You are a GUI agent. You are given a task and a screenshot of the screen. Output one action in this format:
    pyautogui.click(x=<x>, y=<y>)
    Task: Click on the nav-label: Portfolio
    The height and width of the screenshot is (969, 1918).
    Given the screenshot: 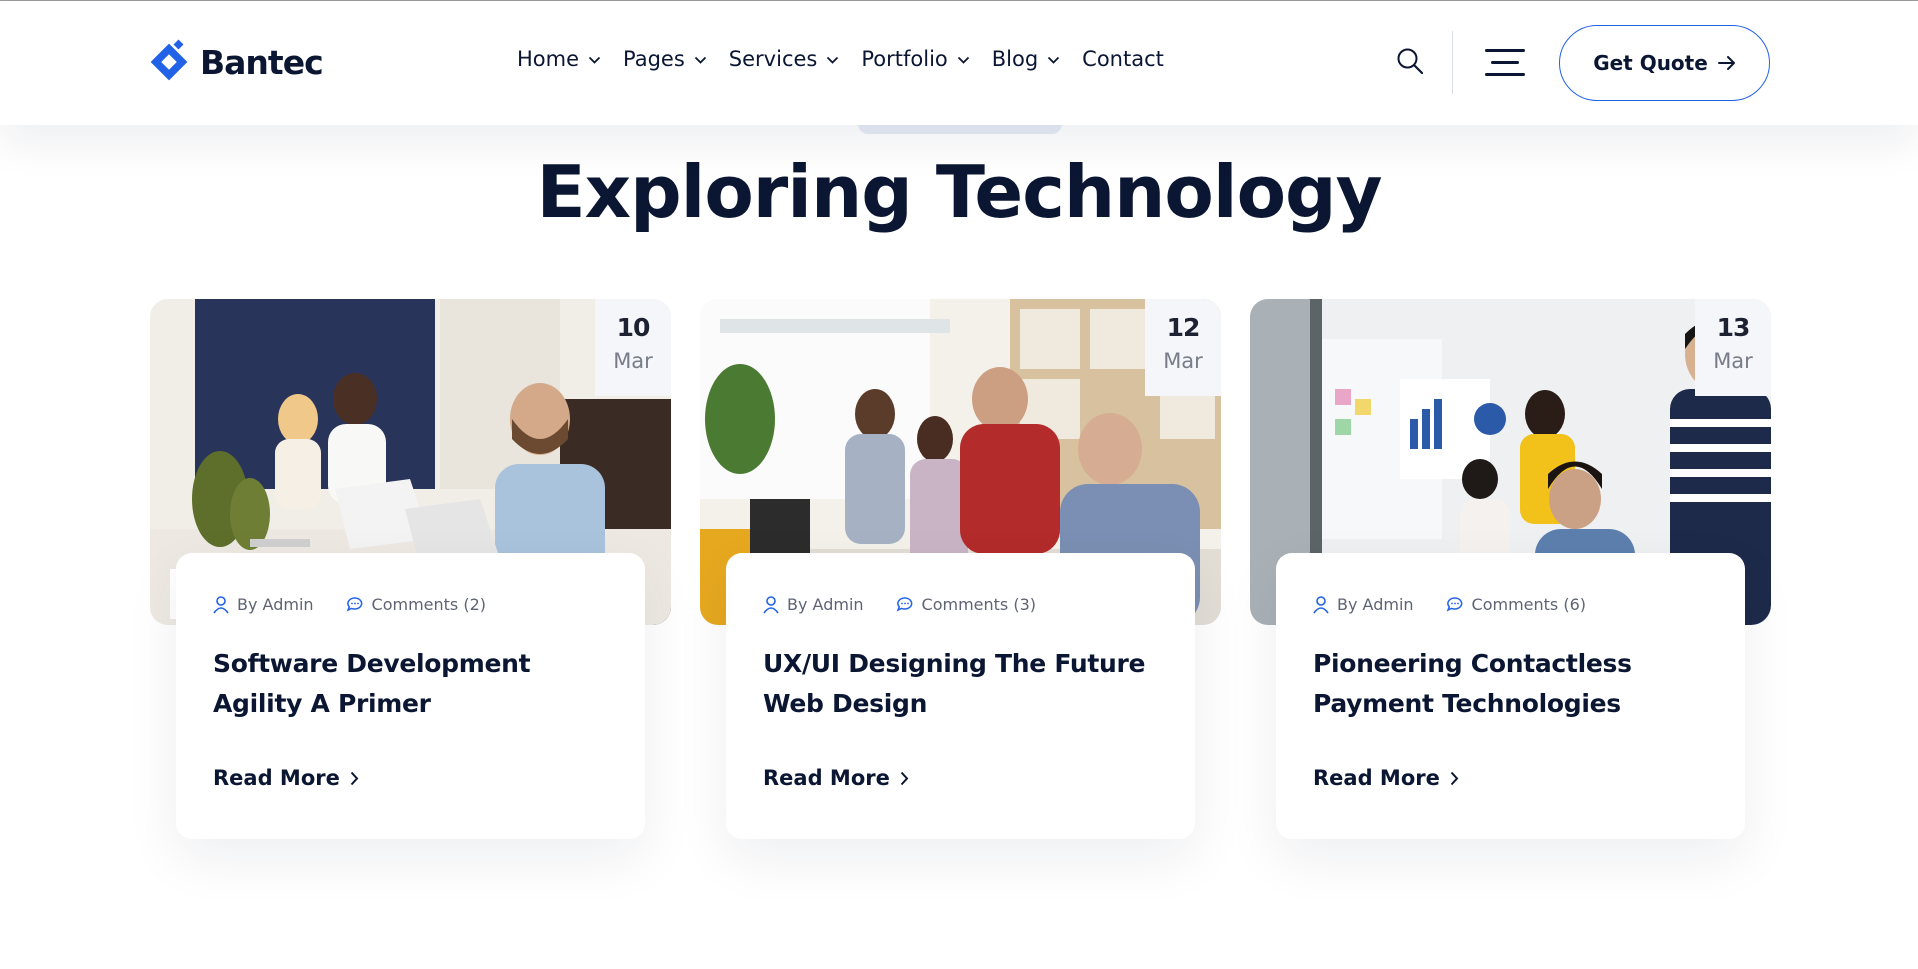 What is the action you would take?
    pyautogui.click(x=904, y=59)
    